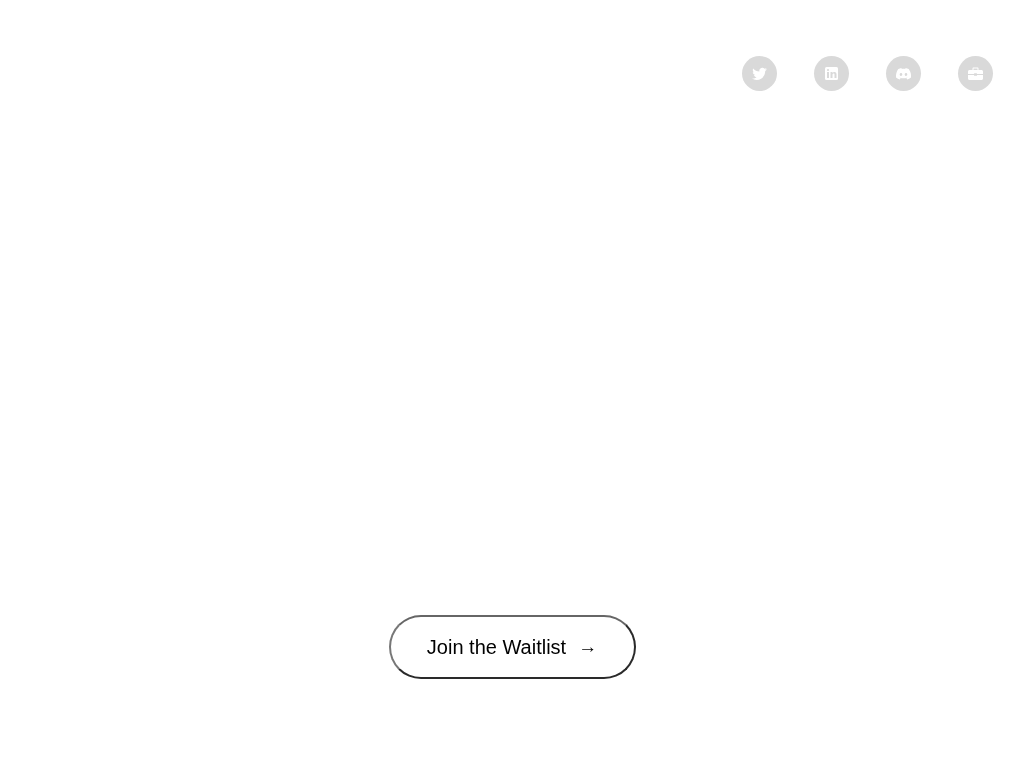 This screenshot has width=1024, height=768. I want to click on bird-icon, so click(759, 73).